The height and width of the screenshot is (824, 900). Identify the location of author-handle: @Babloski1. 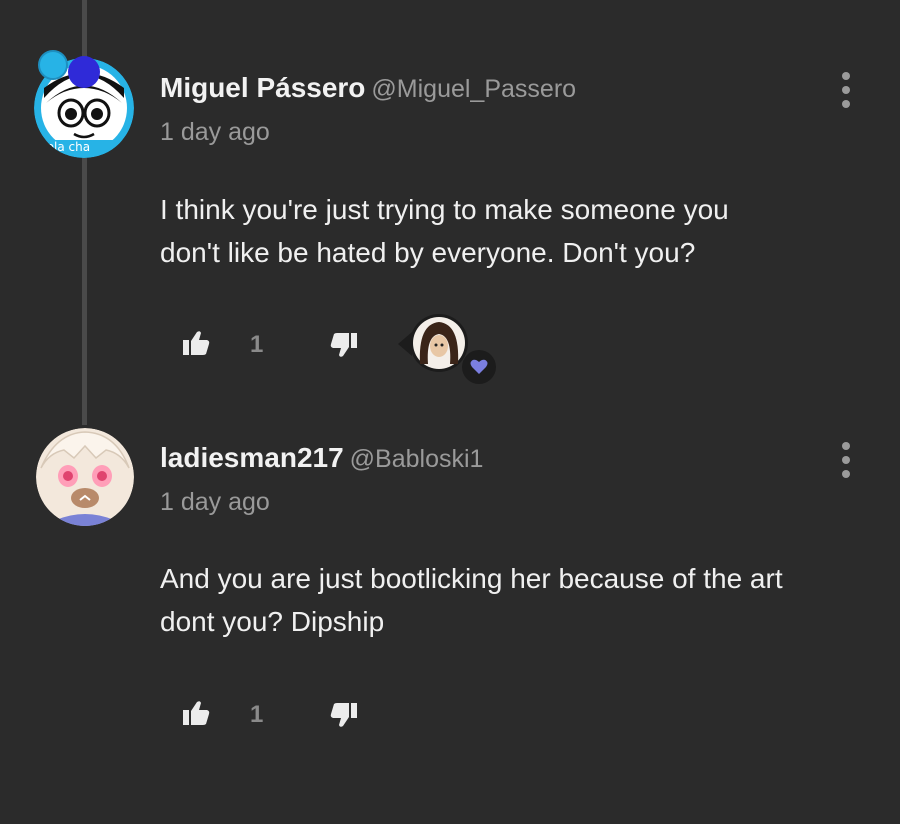
(417, 459).